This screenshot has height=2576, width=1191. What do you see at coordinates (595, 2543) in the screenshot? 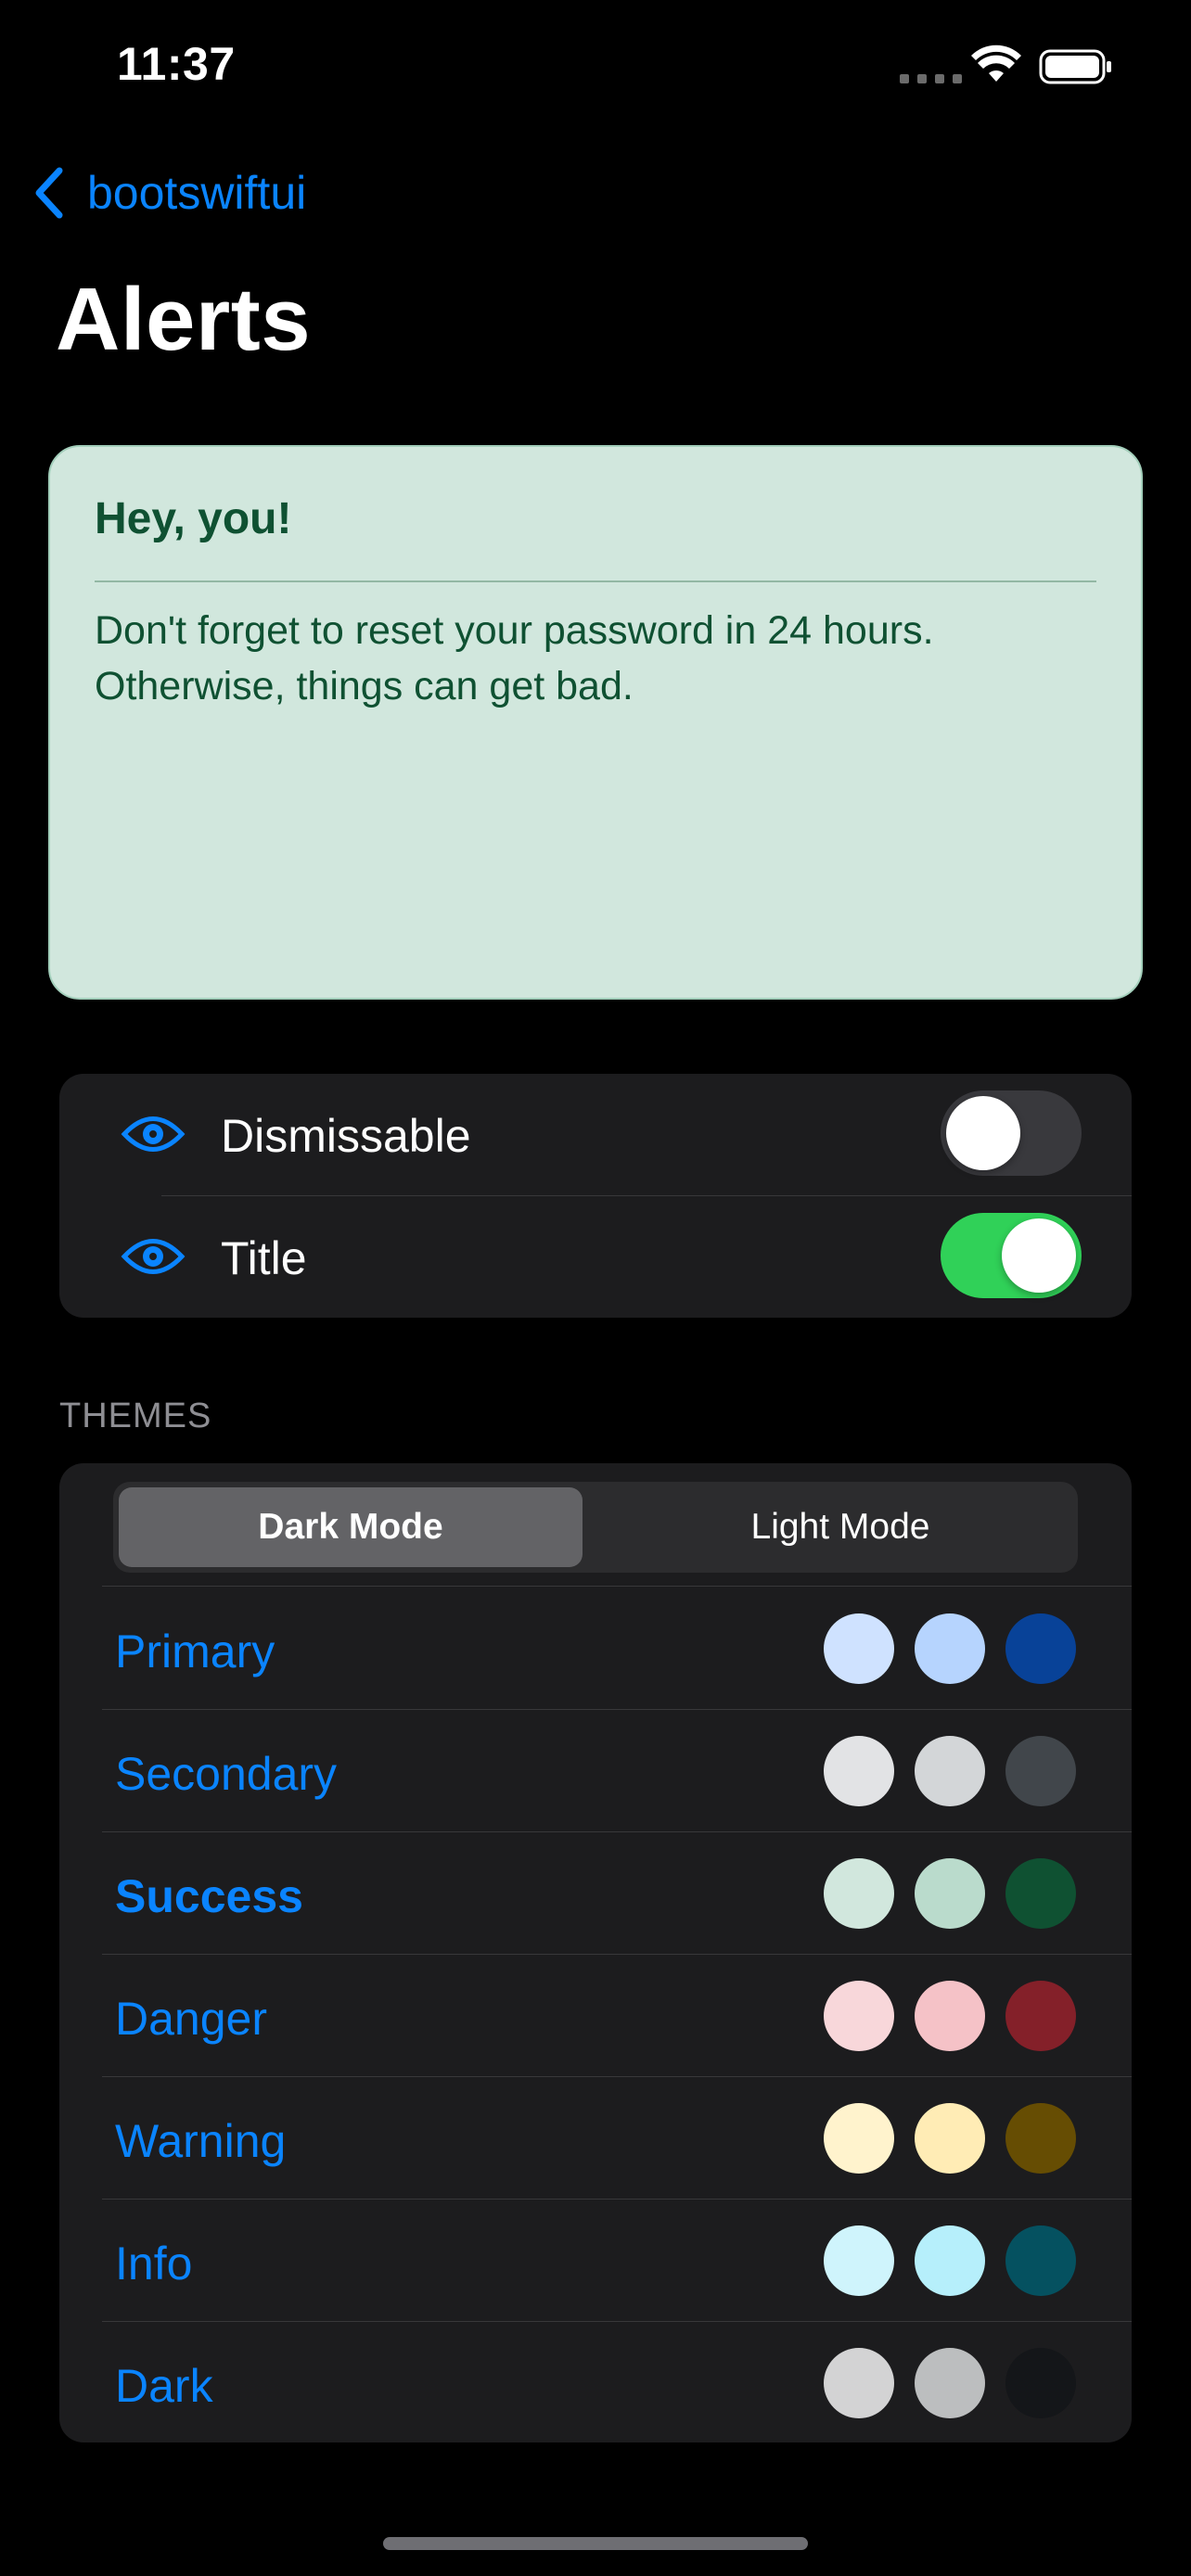
I see `home-indicator` at bounding box center [595, 2543].